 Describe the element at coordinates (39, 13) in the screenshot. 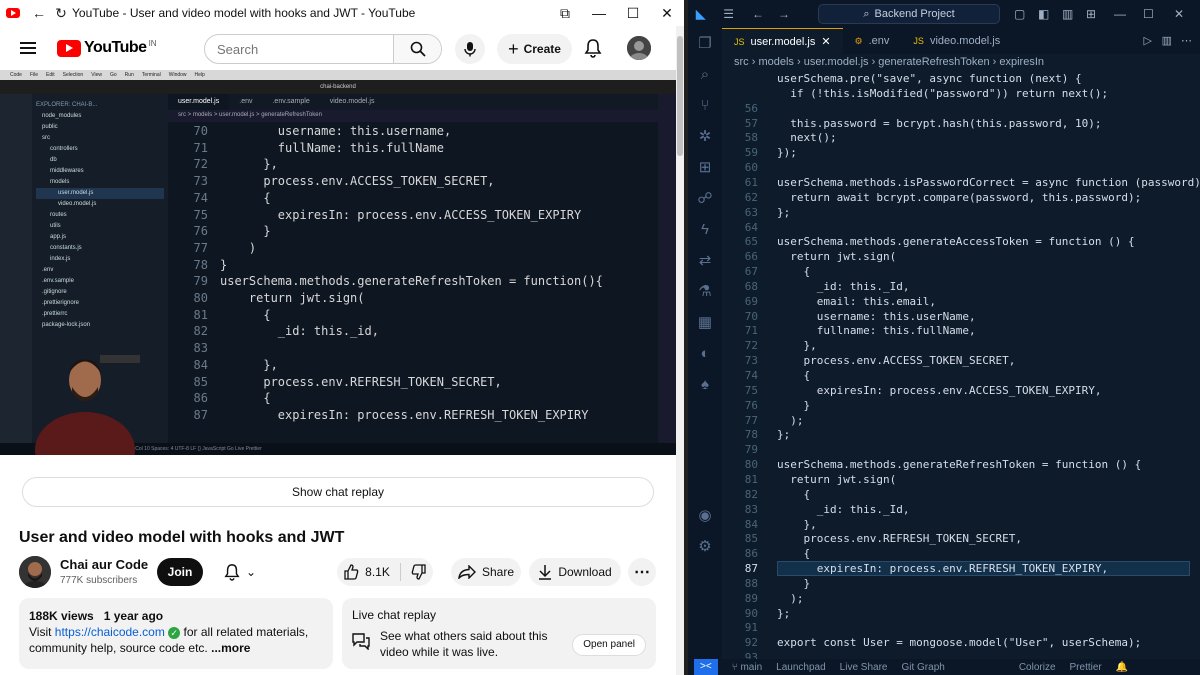

I see `back-icon: ←` at that location.